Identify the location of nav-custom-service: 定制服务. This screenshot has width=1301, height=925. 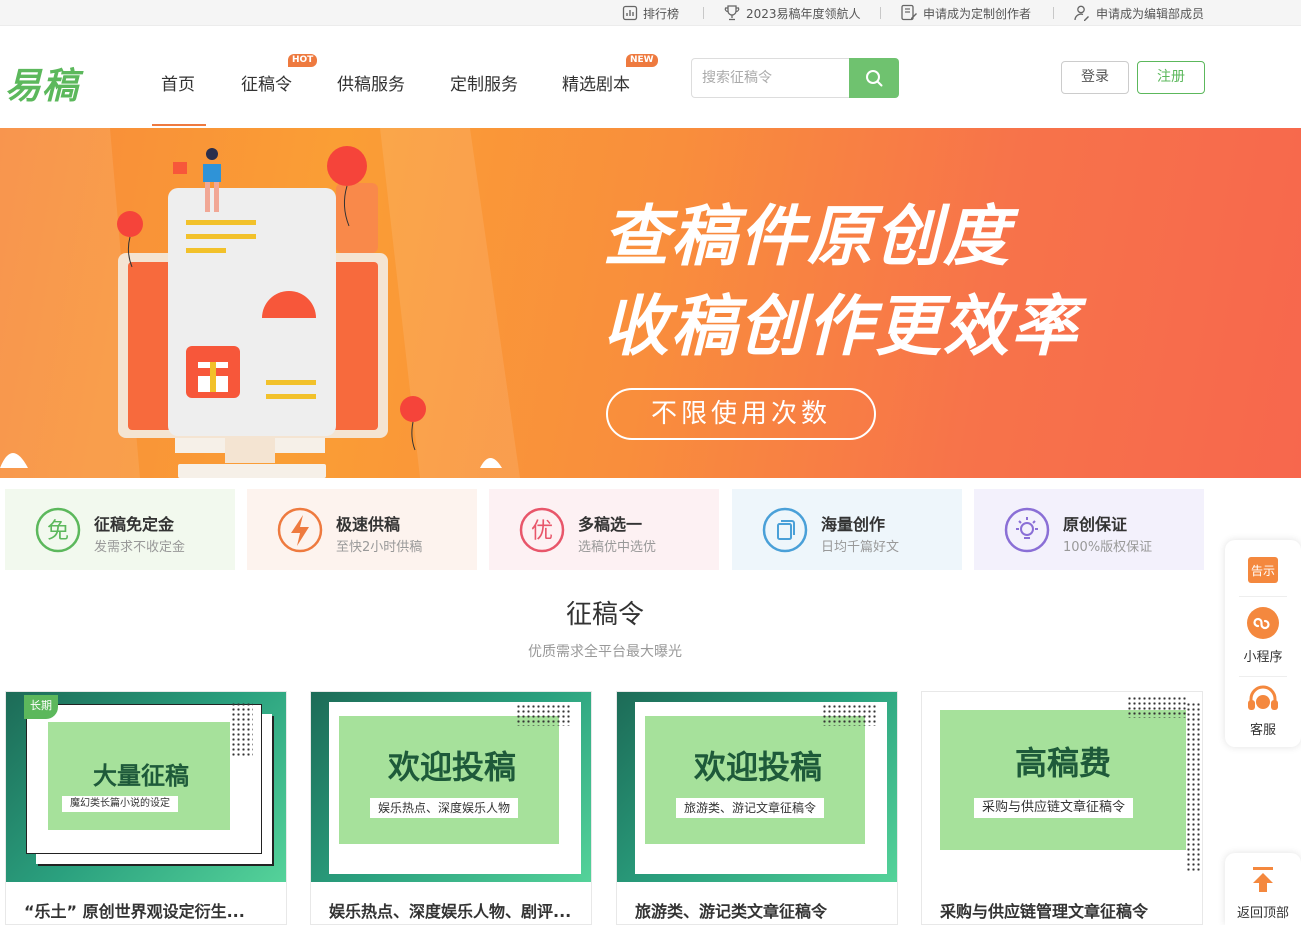
(484, 82).